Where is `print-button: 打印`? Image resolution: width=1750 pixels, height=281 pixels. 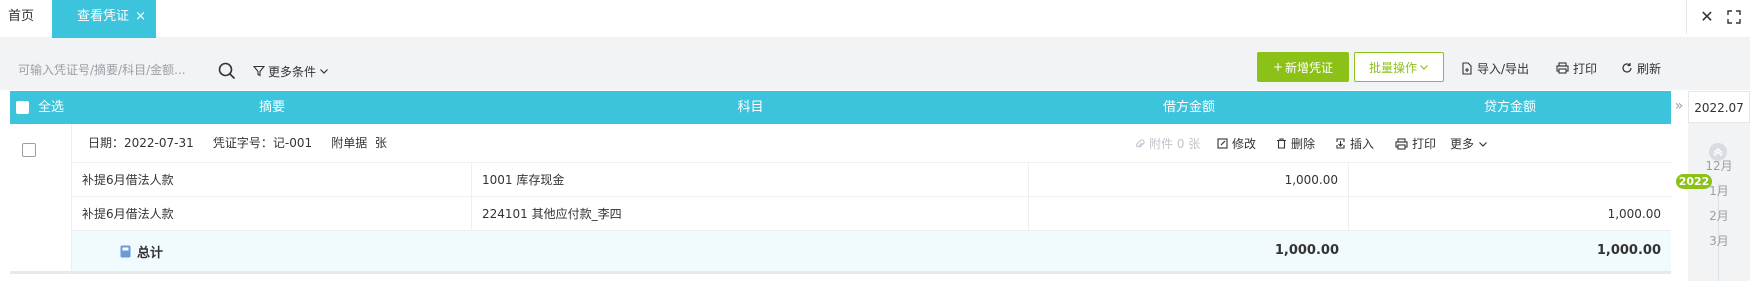
print-button: 打印 is located at coordinates (1576, 68).